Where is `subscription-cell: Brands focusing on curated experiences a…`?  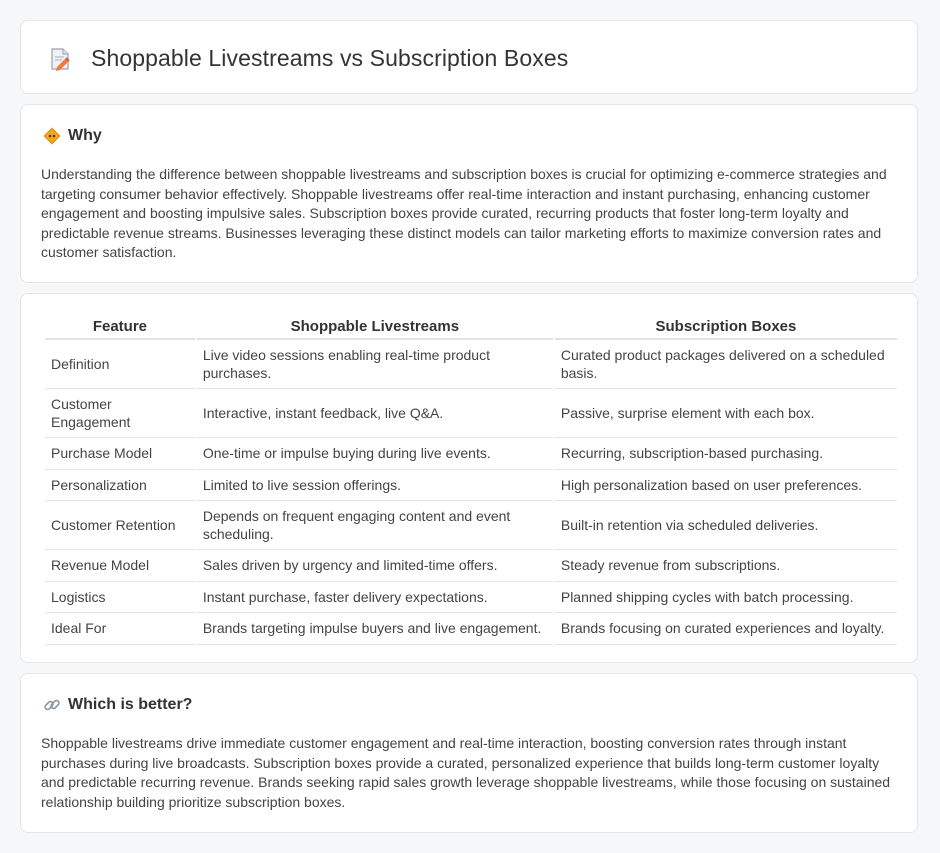 subscription-cell: Brands focusing on curated experiences a… is located at coordinates (725, 629).